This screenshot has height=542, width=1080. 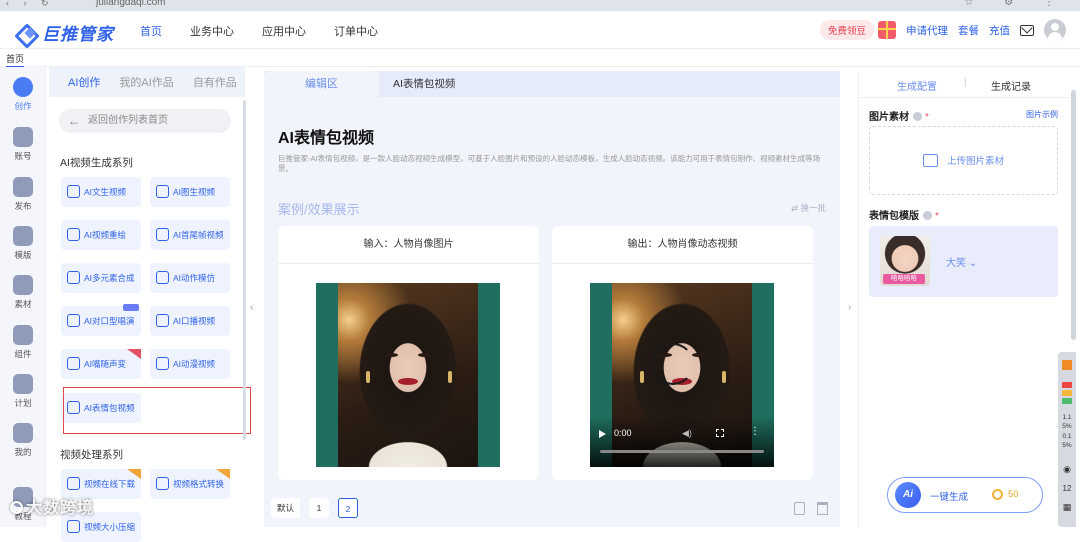 I want to click on output-pane: 输出：人物肖像动态视频 0:00 ◀) ⋮, so click(x=682, y=353).